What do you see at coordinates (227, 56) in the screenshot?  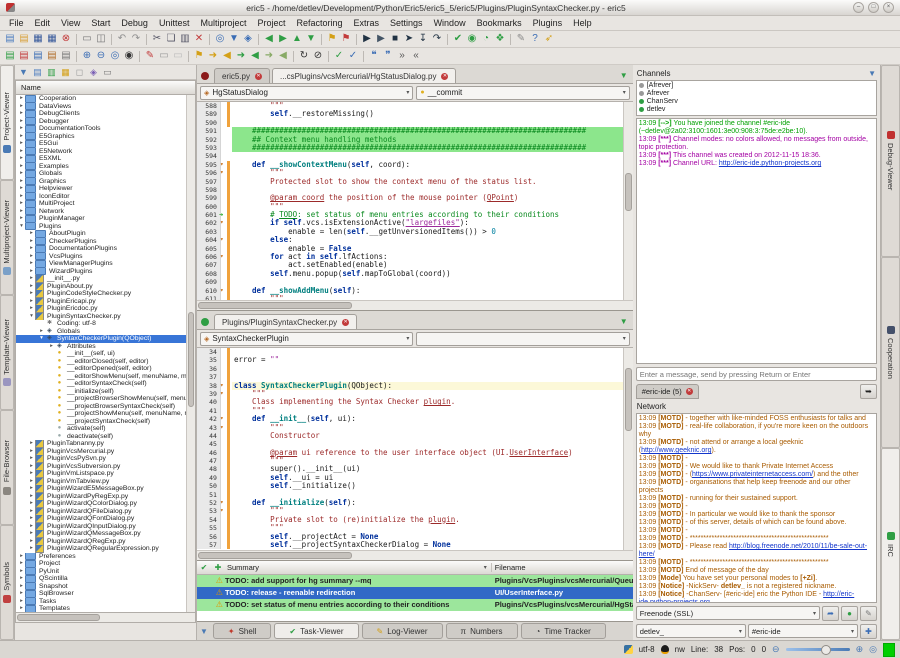 I see `bookmark-backward-icon: ◀` at bounding box center [227, 56].